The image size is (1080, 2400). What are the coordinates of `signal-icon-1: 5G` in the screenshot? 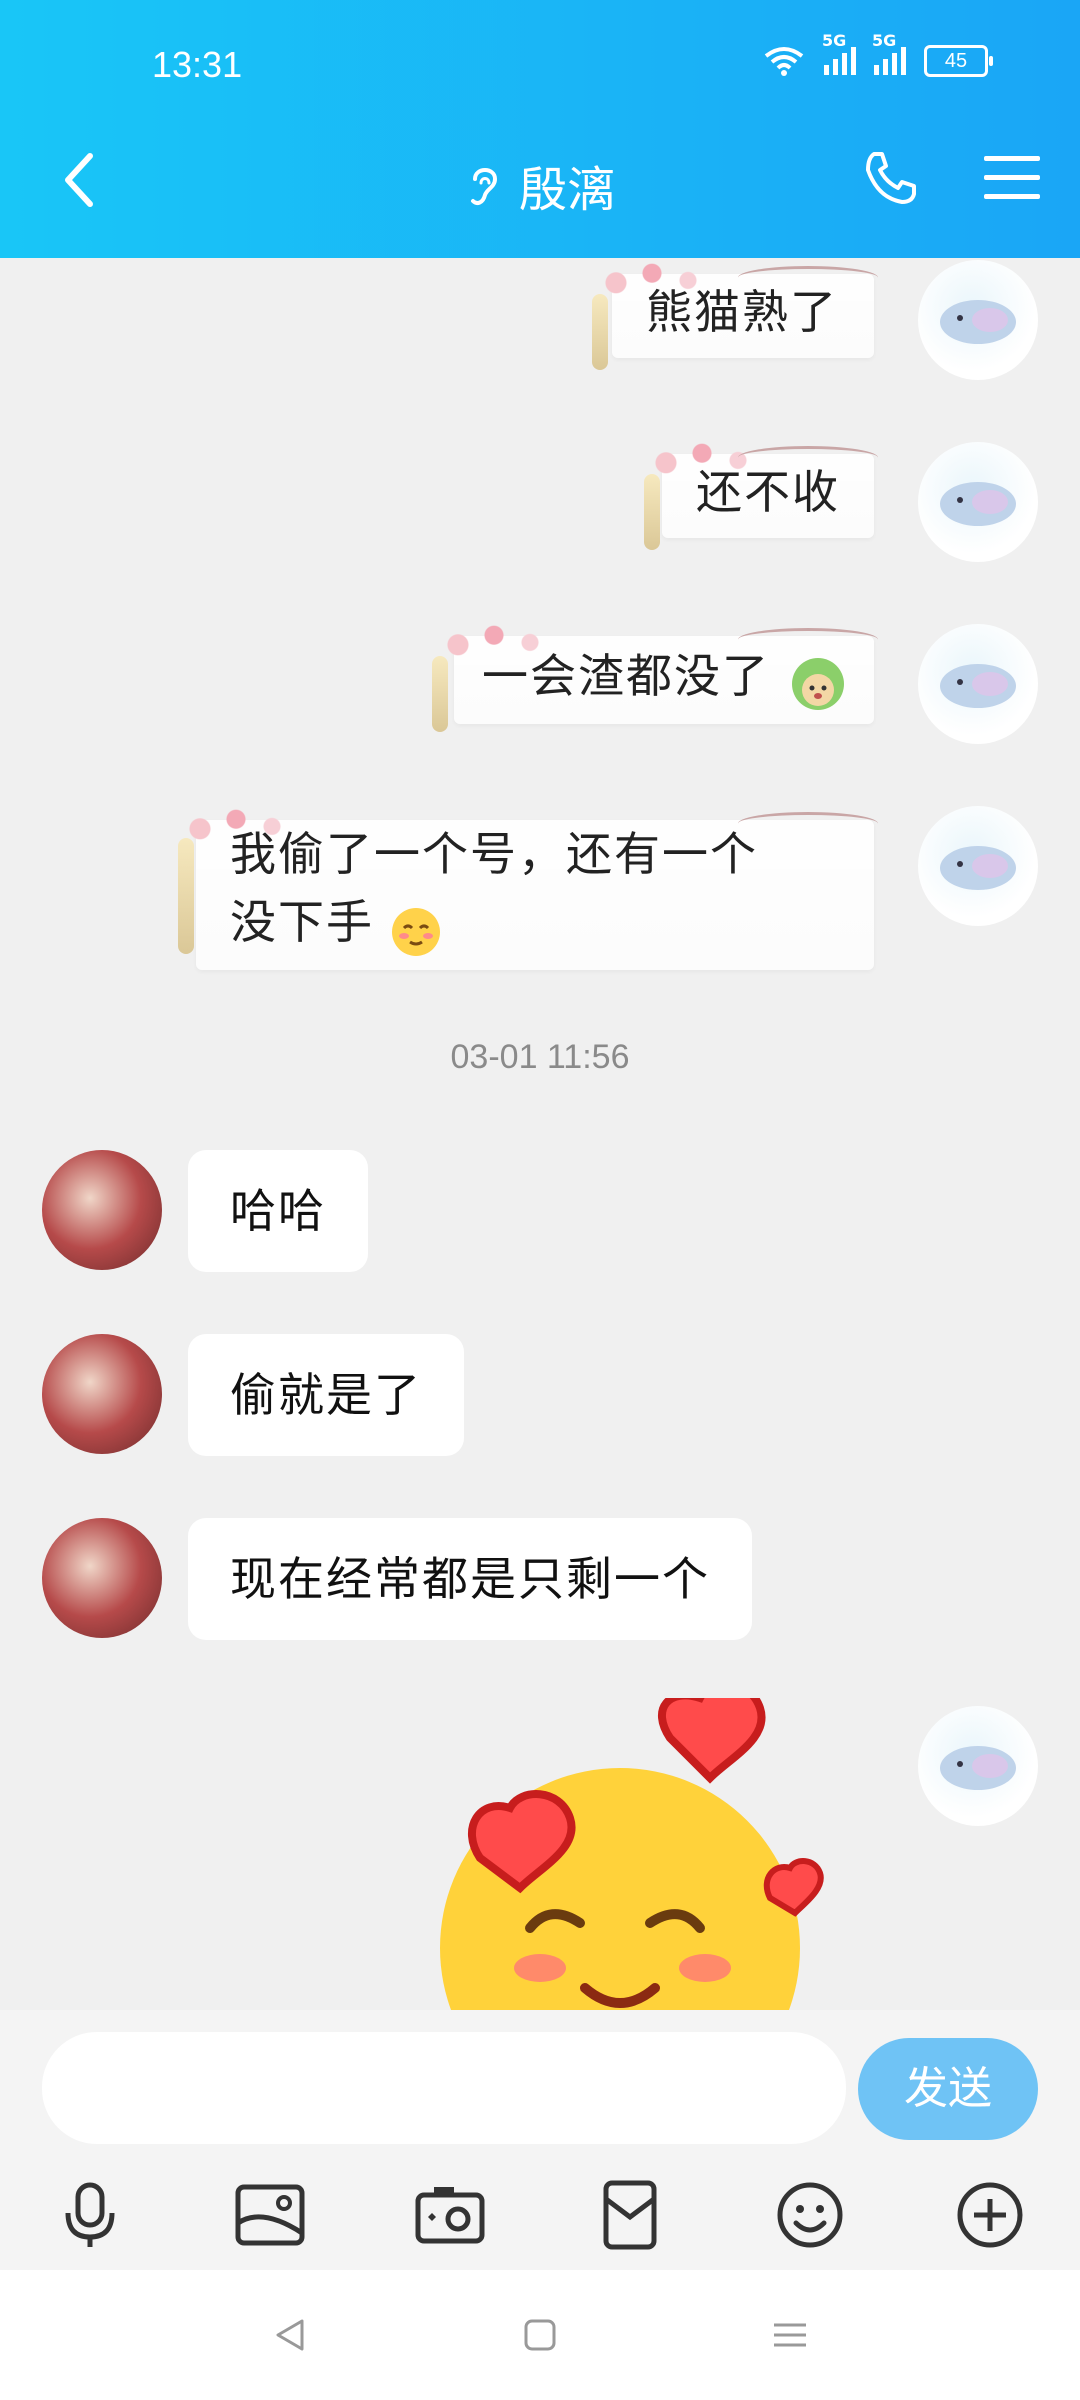 It's located at (839, 53).